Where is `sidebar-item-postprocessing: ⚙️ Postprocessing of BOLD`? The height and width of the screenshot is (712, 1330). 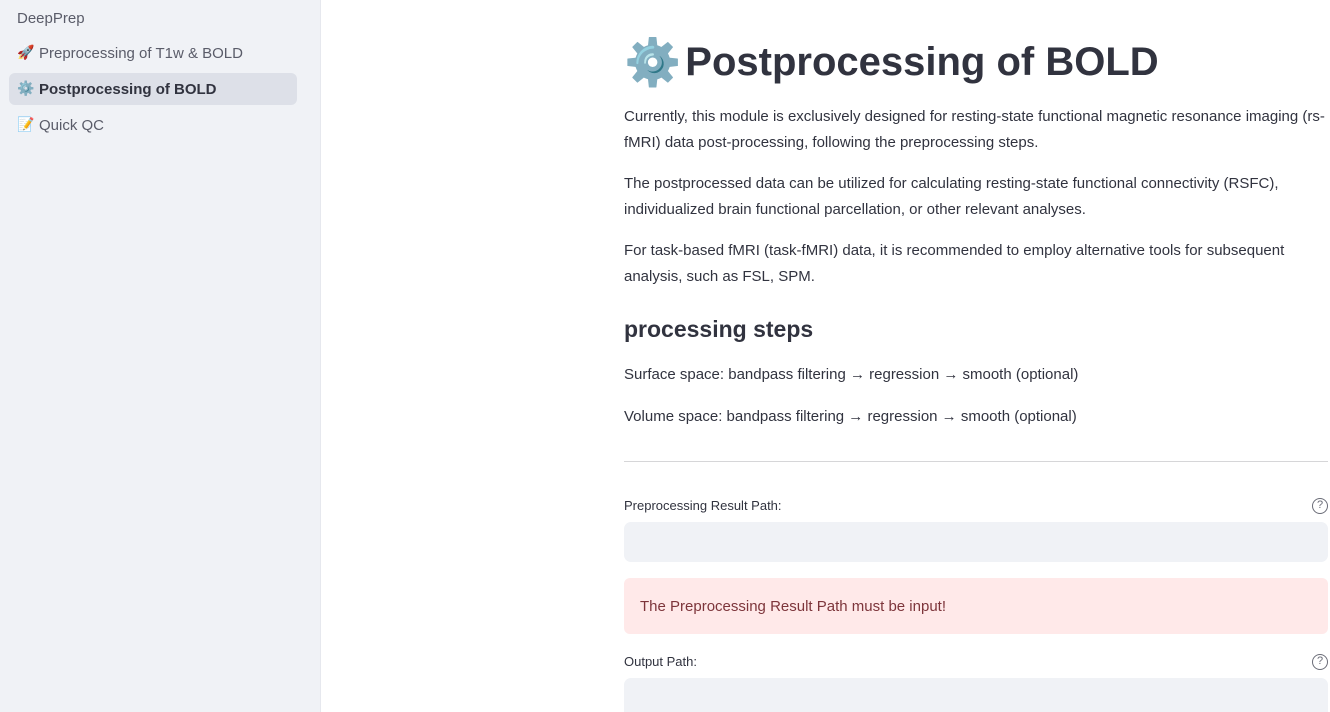 sidebar-item-postprocessing: ⚙️ Postprocessing of BOLD is located at coordinates (153, 89).